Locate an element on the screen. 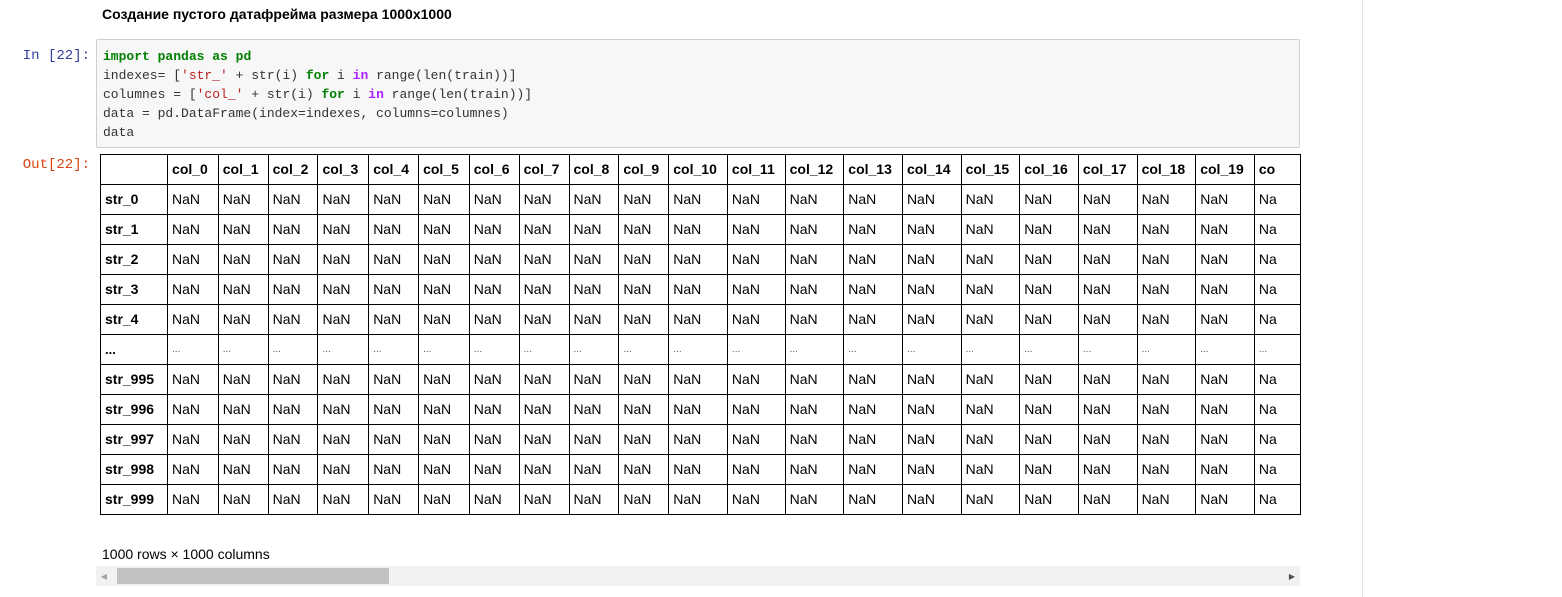 The width and height of the screenshot is (1562, 597). scroll-left-arrow-icon: ◀ is located at coordinates (104, 576).